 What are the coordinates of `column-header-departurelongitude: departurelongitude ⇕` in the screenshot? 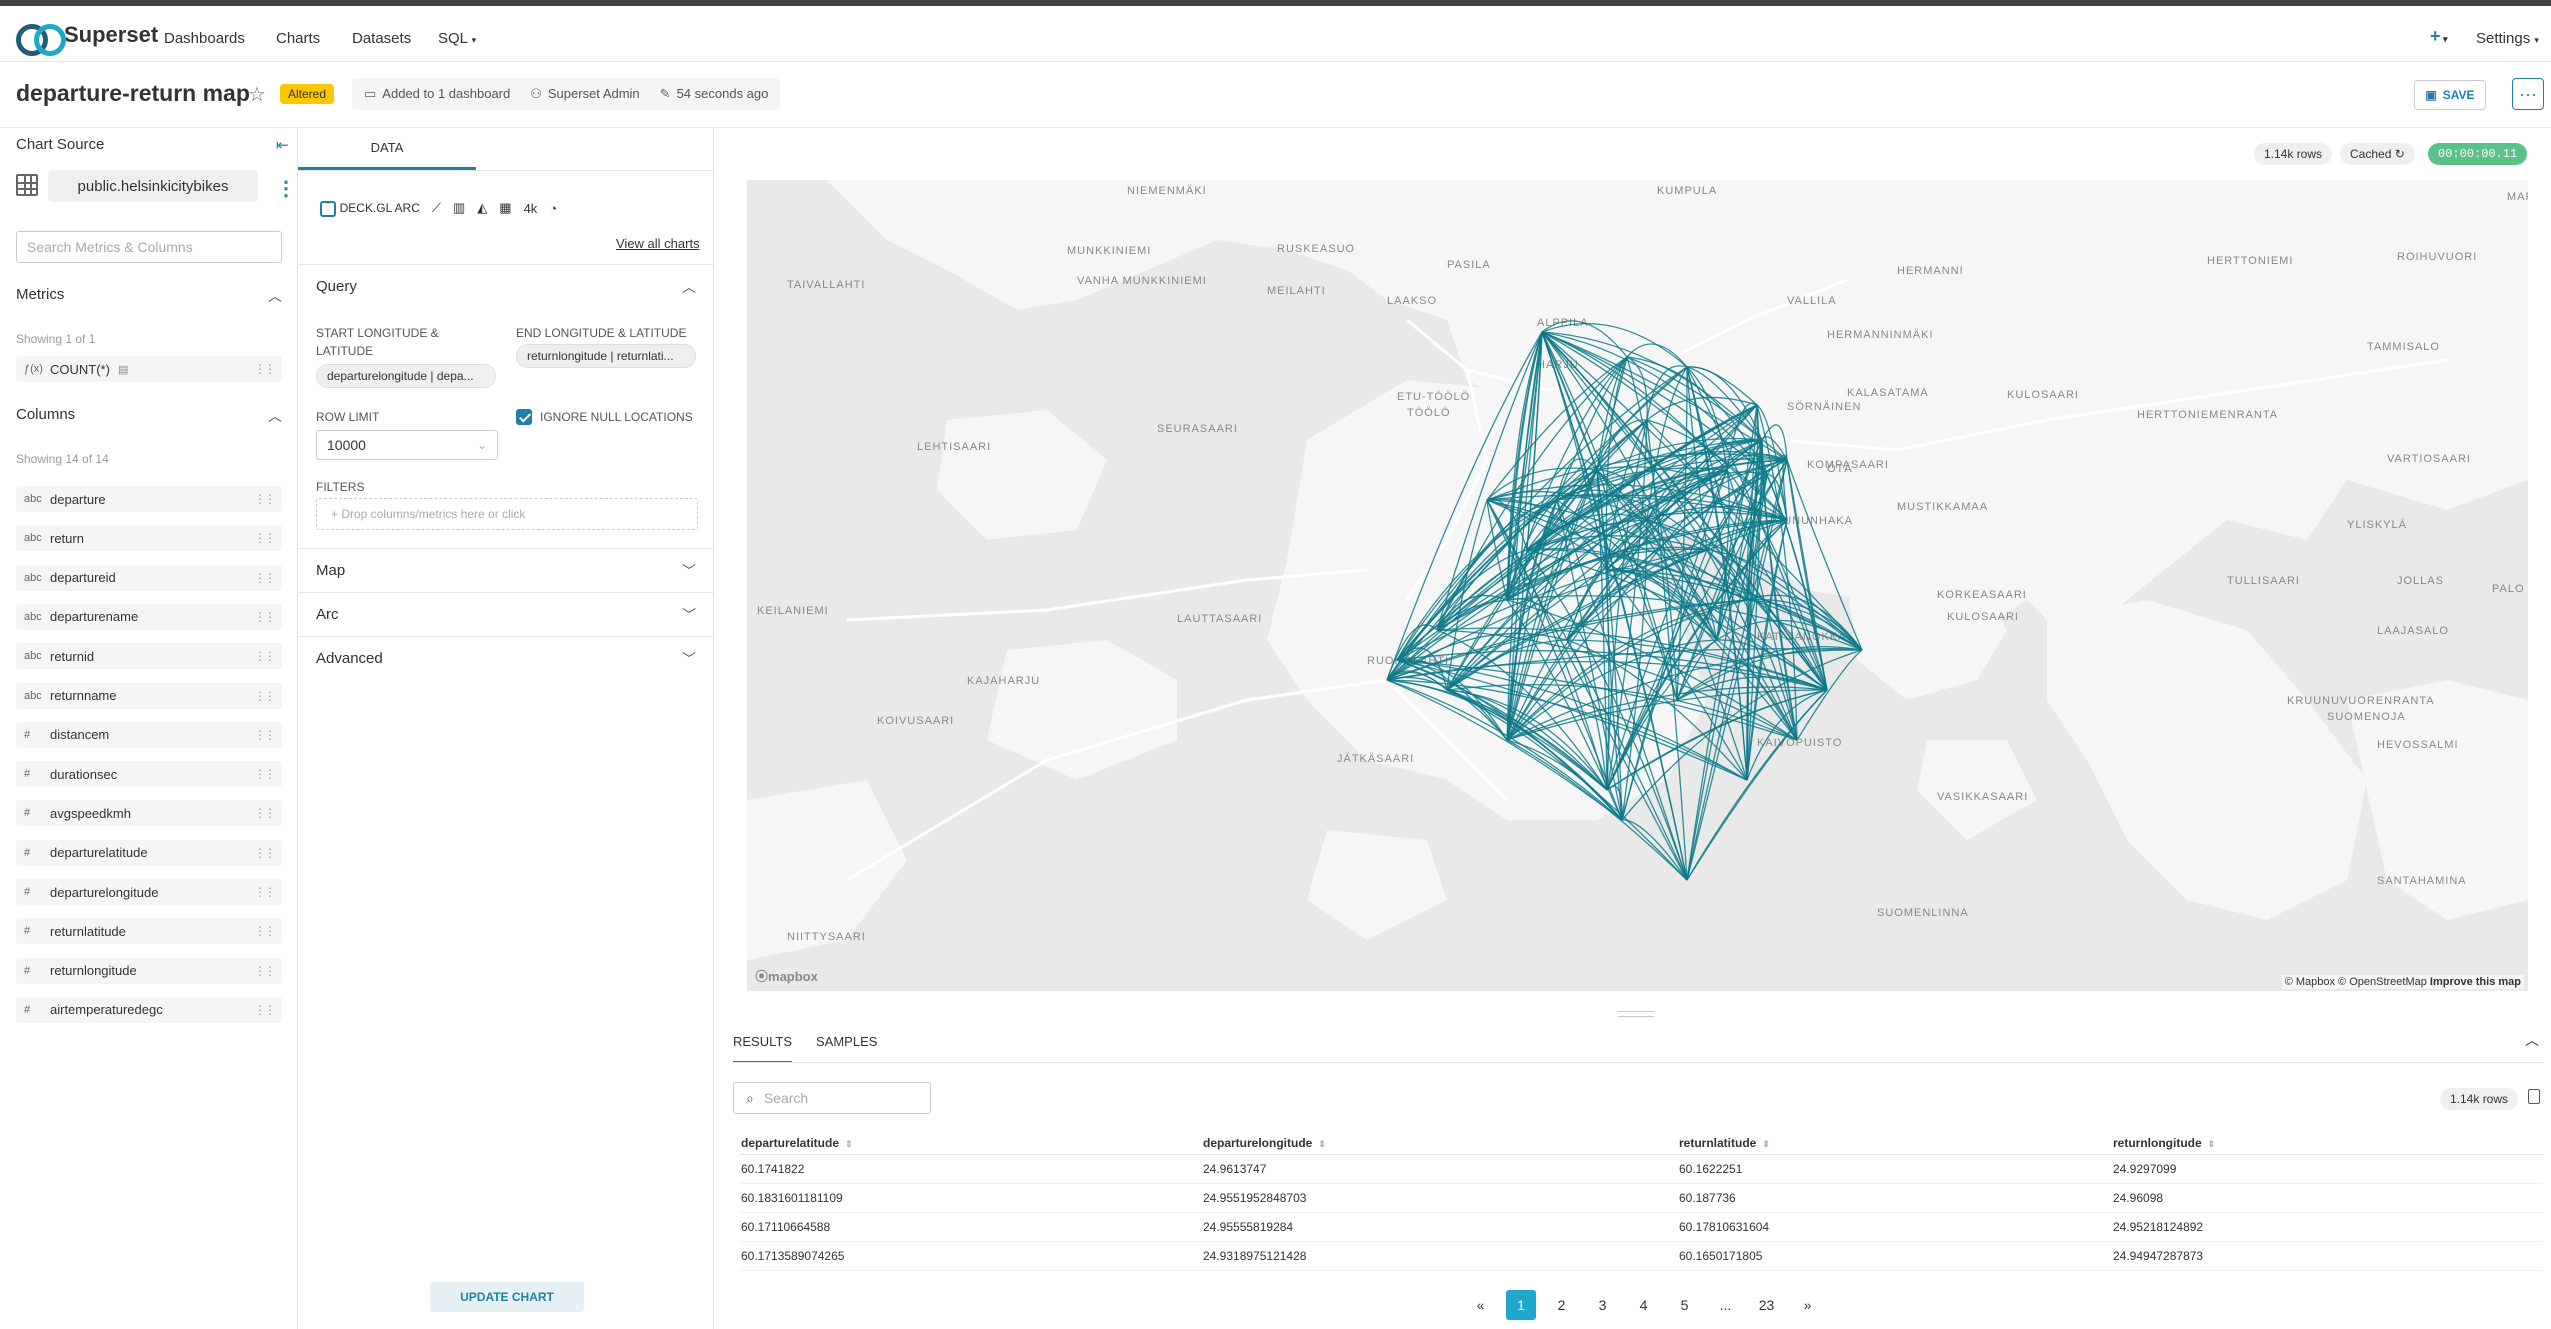 It's located at (1441, 1143).